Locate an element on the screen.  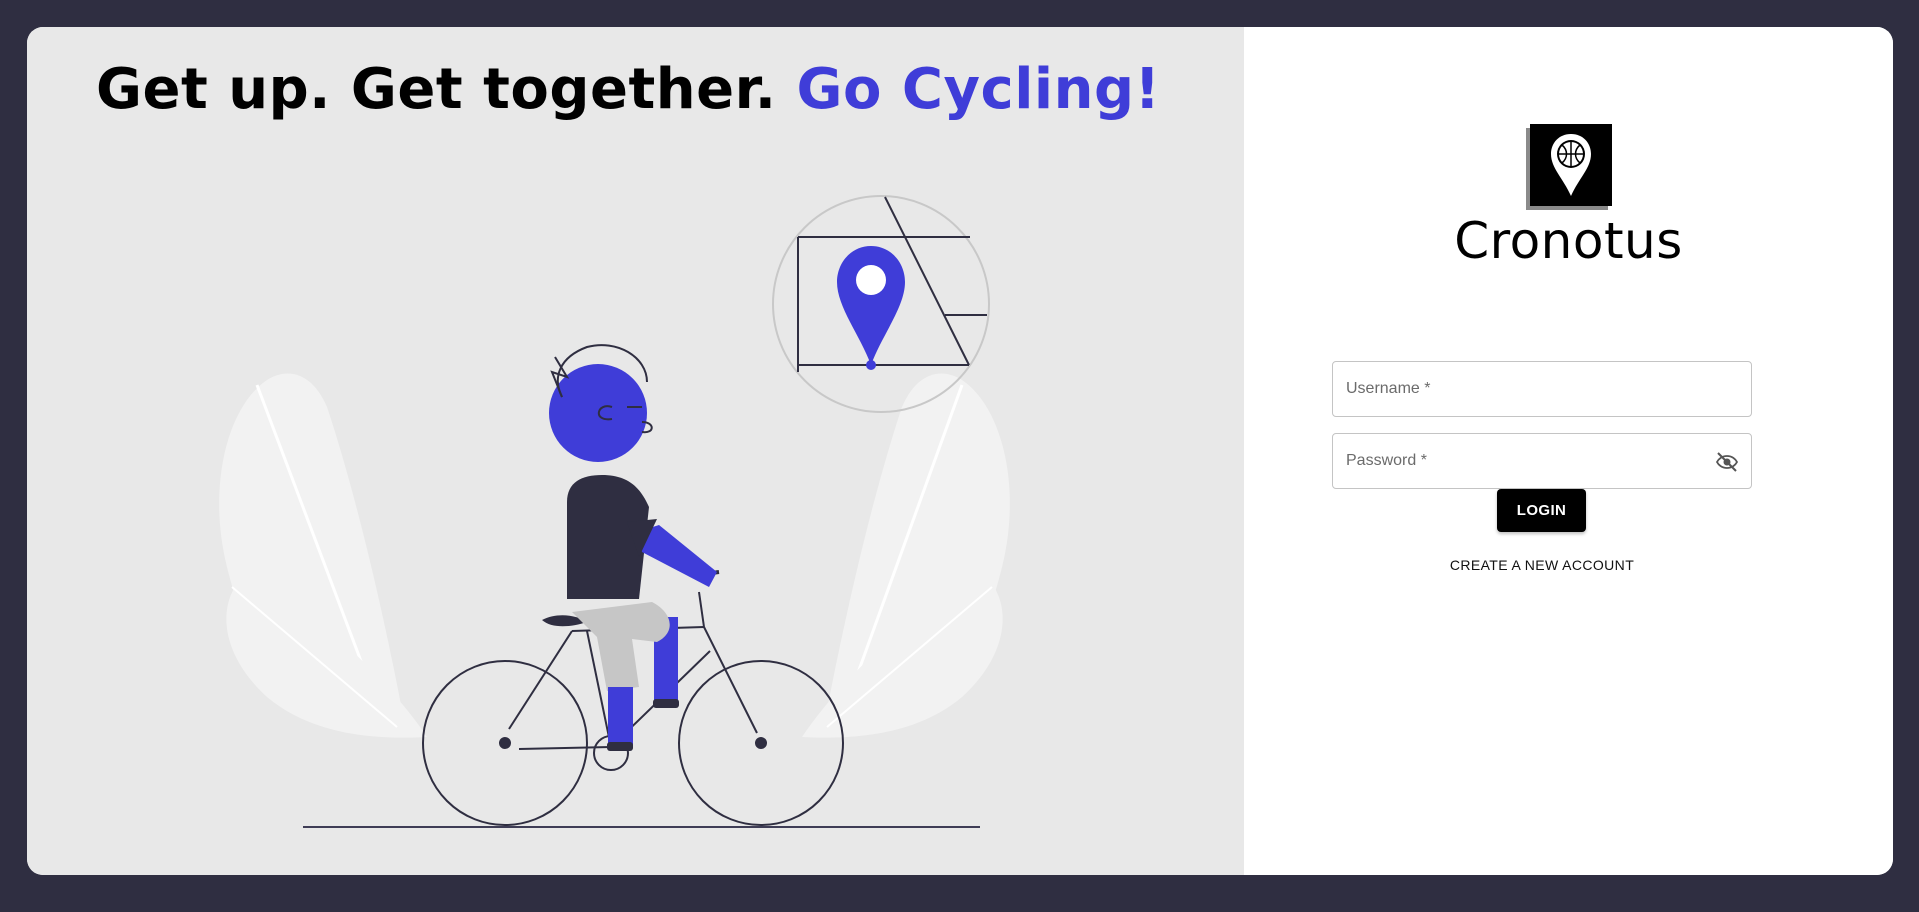
password-field is located at coordinates (1542, 461).